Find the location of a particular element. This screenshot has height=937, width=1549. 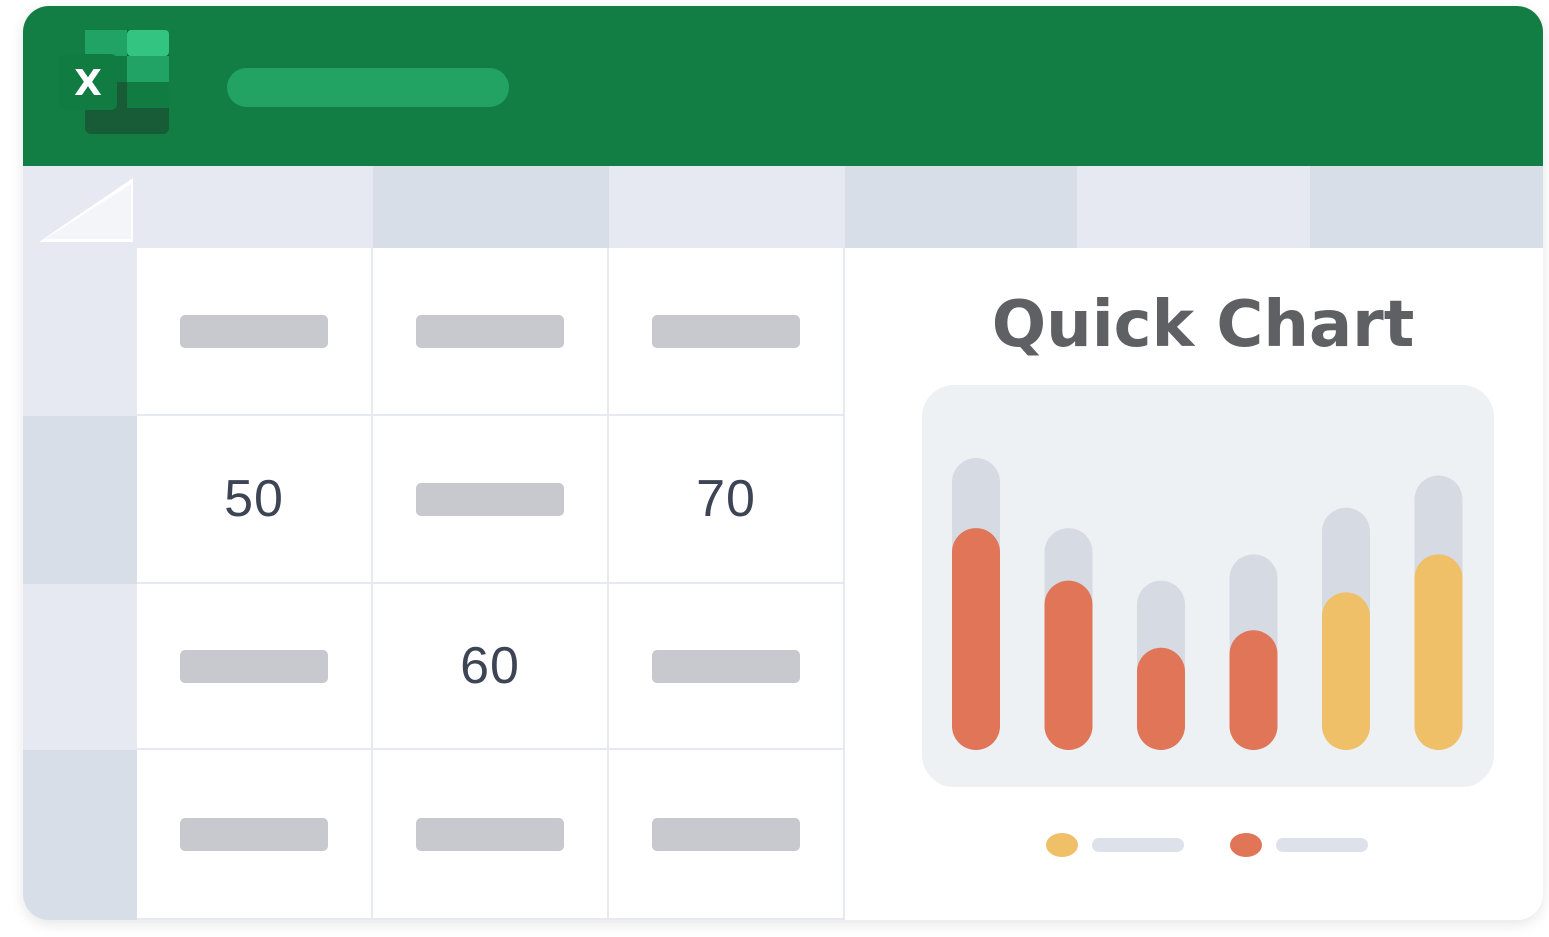

cell-value: 60 is located at coordinates (490, 666).